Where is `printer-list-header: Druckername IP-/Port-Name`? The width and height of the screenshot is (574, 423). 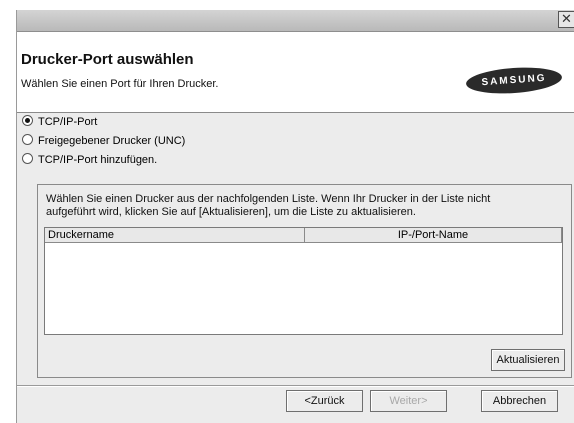 printer-list-header: Druckername IP-/Port-Name is located at coordinates (303, 235).